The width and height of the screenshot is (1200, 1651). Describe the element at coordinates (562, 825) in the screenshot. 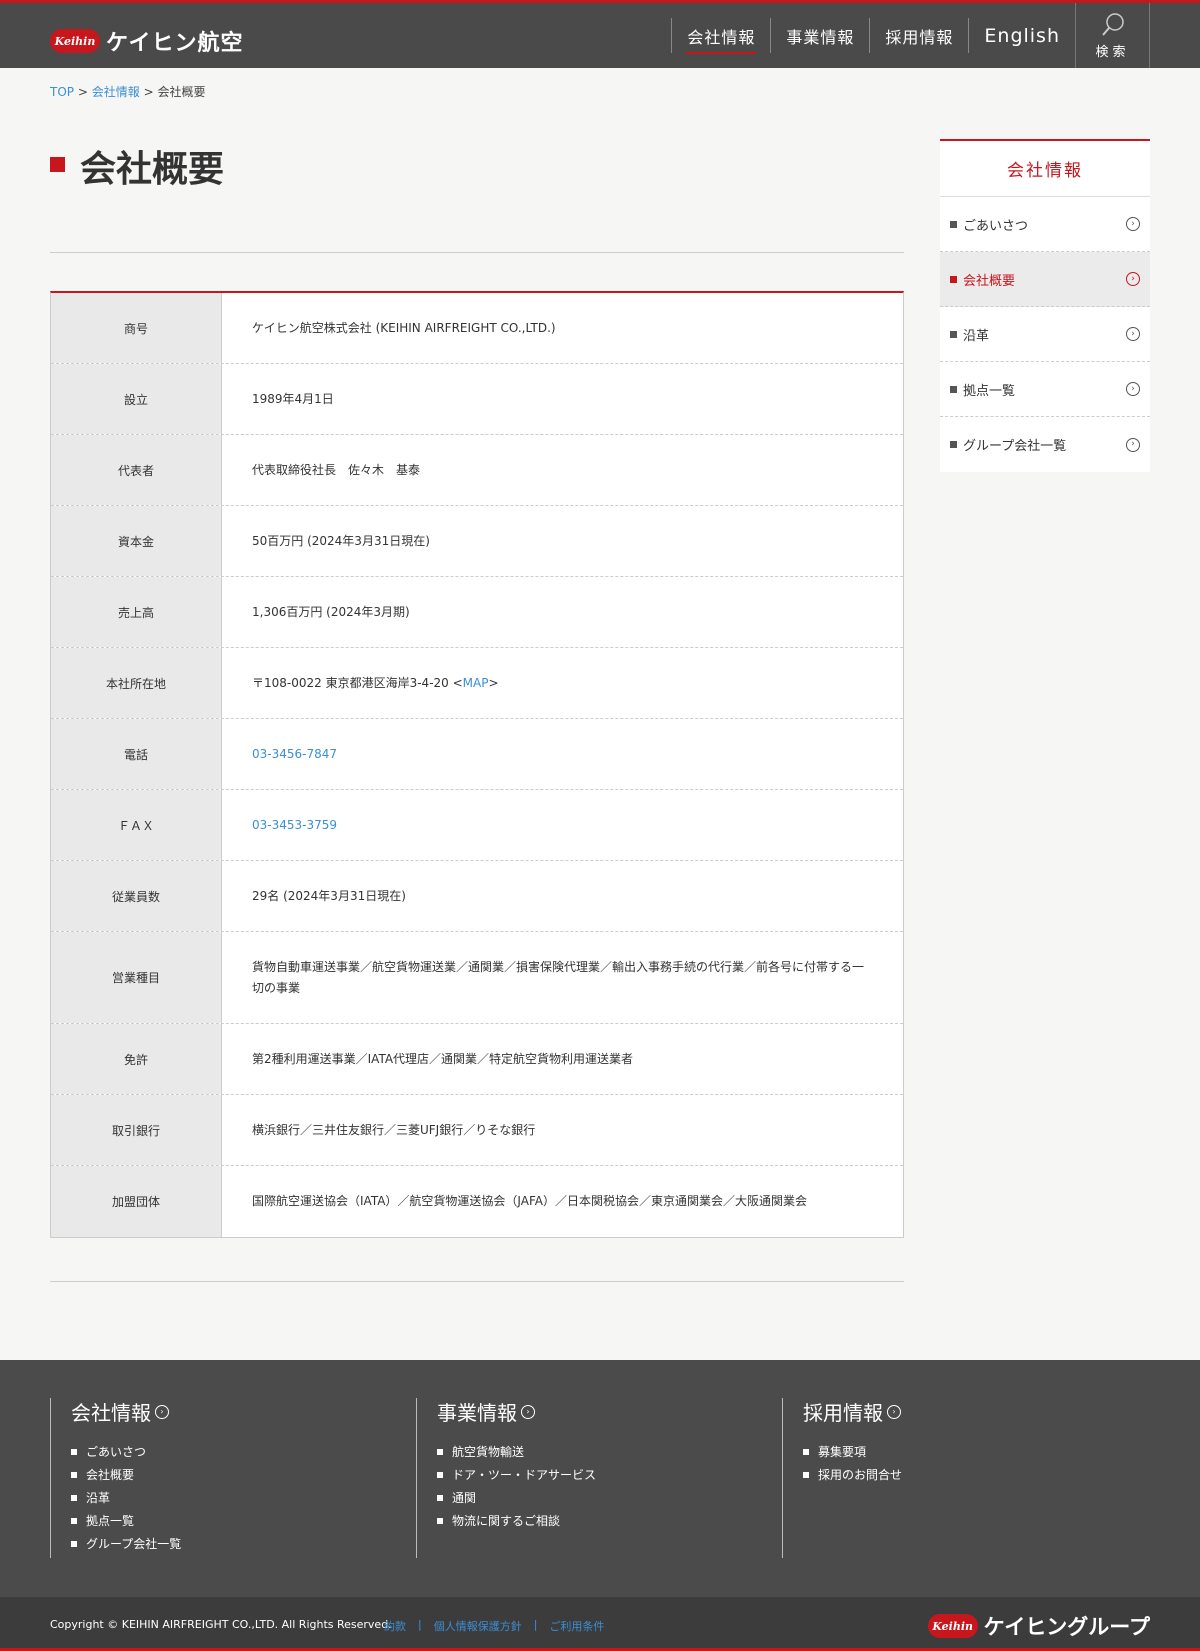

I see `row-value: 03-3453-3759` at that location.